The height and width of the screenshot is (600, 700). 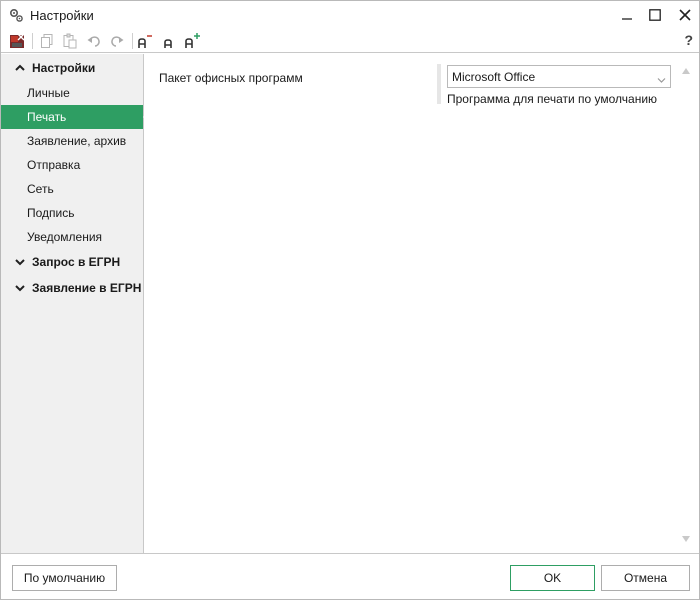 I want to click on font-increase-button, so click(x=193, y=41).